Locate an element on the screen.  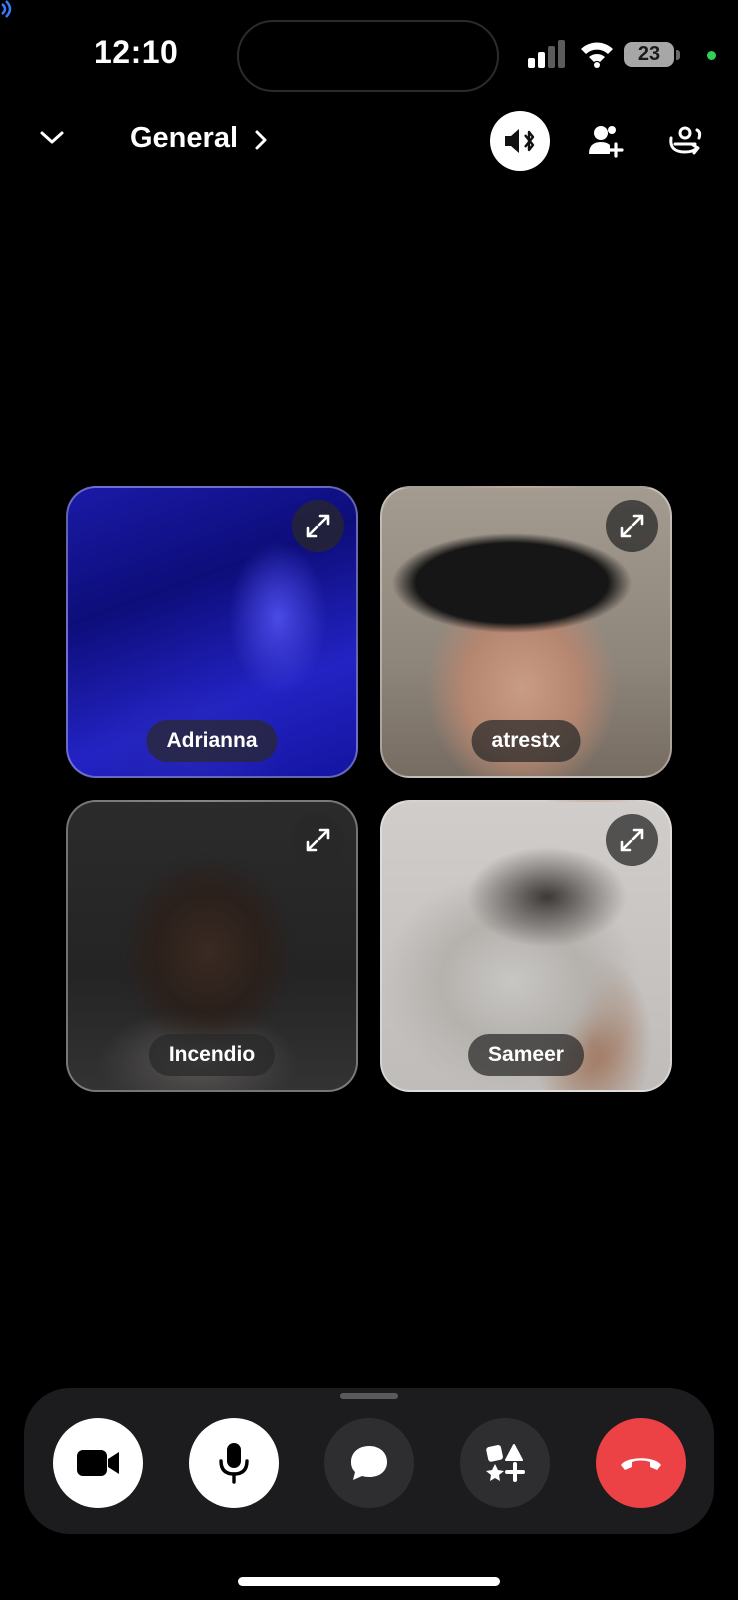
participant-video-tile: atrestx is located at coordinates (526, 632).